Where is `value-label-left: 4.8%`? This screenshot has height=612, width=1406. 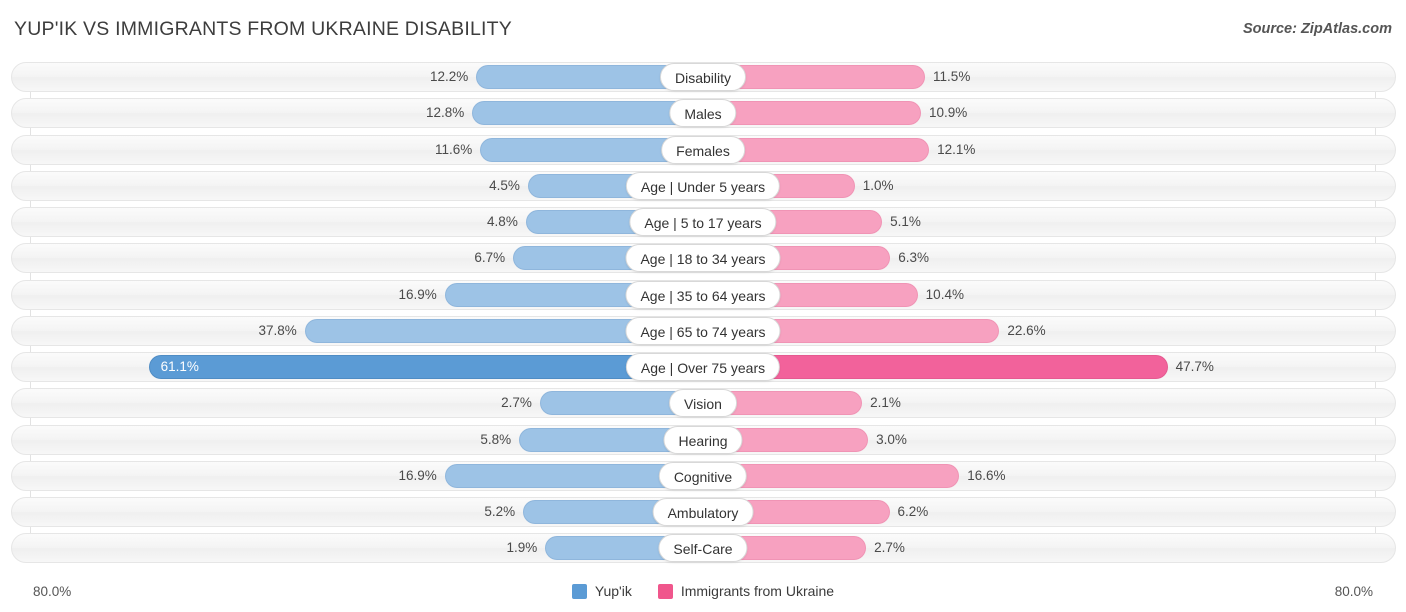
value-label-left: 4.8% is located at coordinates (502, 221).